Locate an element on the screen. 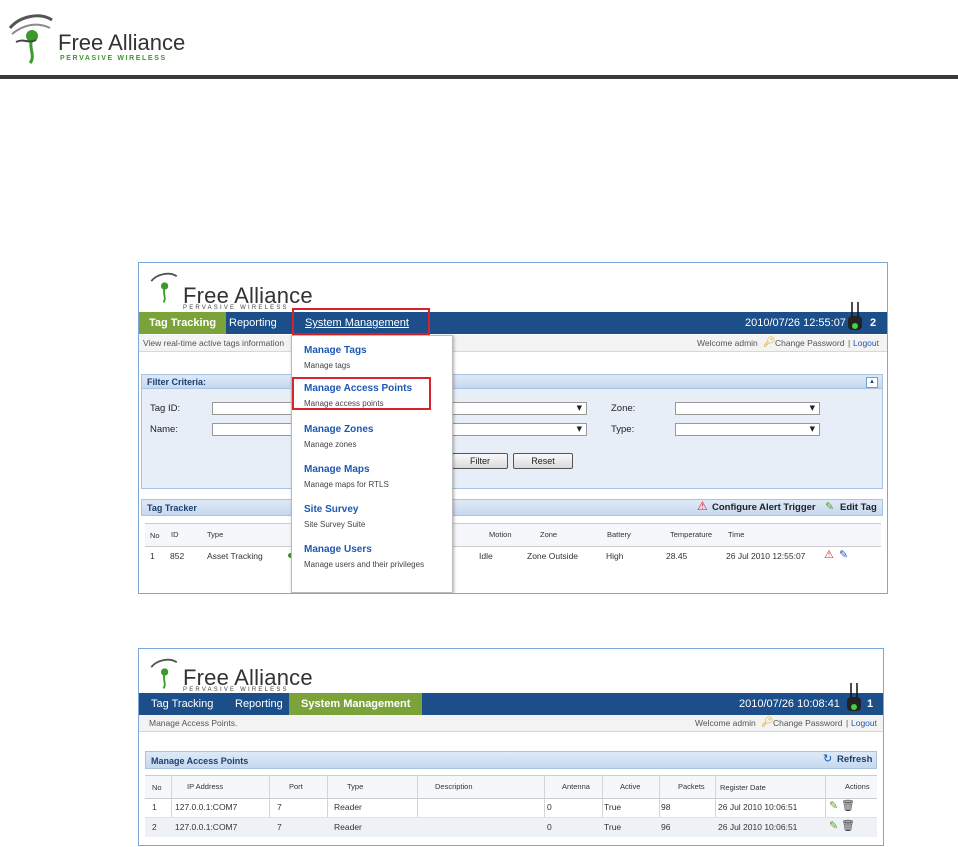  cell-no: 2 is located at coordinates (154, 827).